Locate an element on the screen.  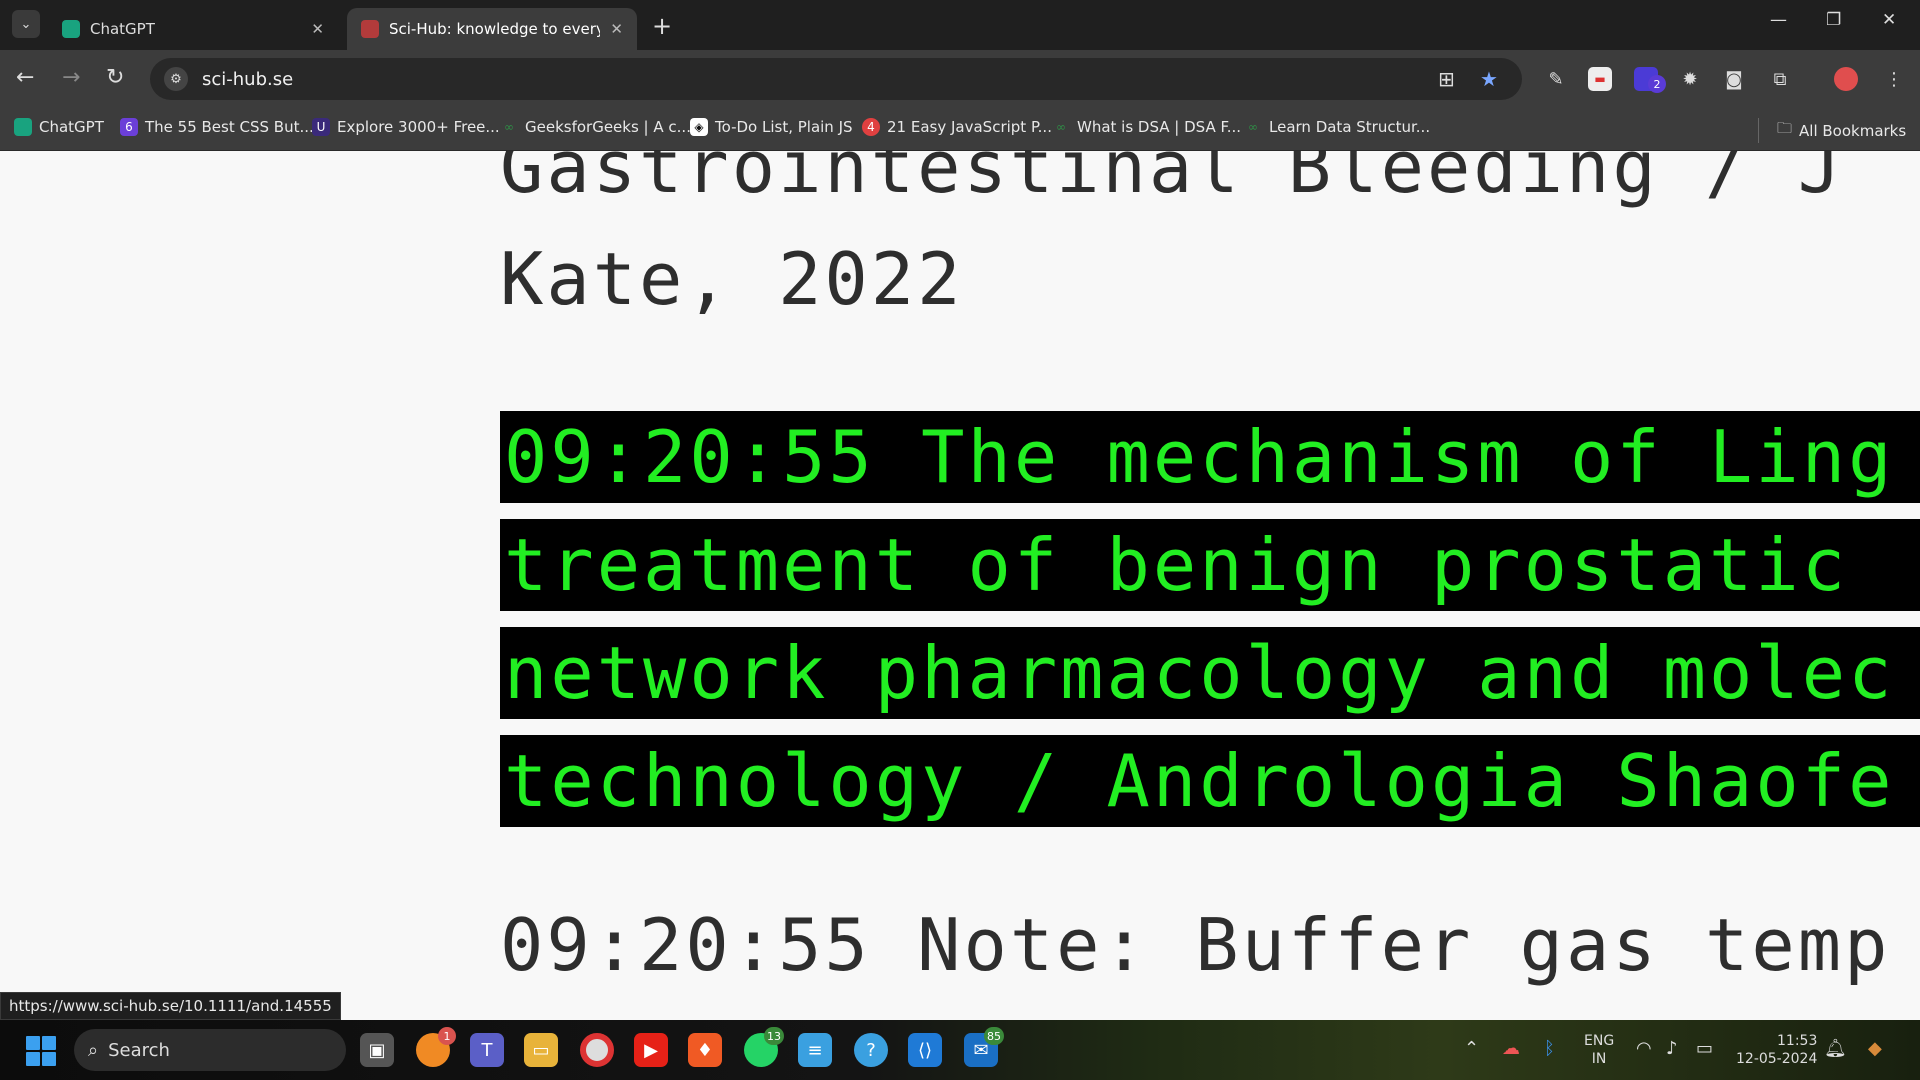
forward-button: → is located at coordinates (71, 77).